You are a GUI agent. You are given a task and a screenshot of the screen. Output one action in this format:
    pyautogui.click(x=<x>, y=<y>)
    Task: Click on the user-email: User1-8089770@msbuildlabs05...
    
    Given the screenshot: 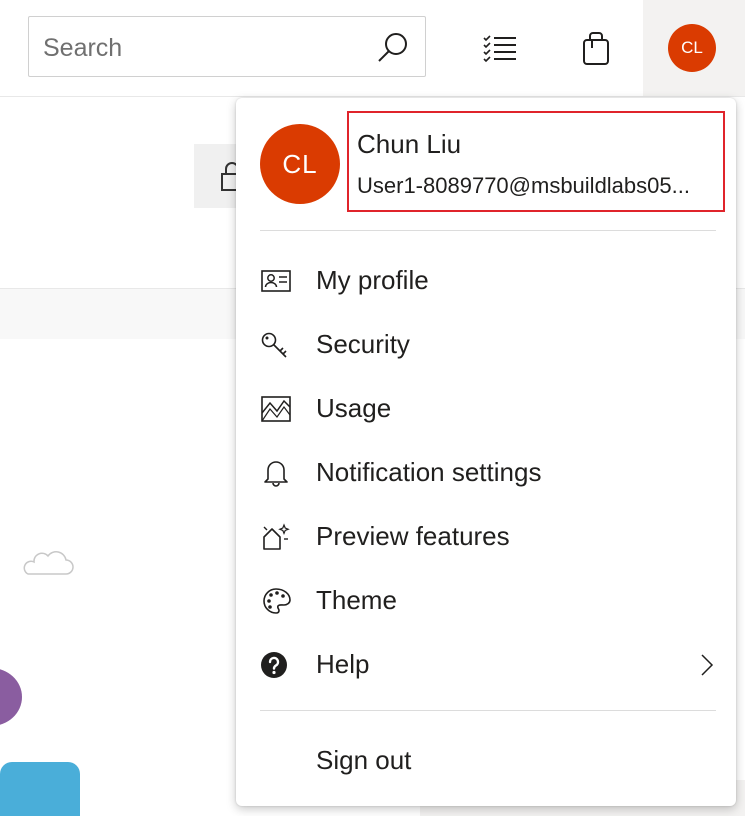 What is the action you would take?
    pyautogui.click(x=523, y=185)
    